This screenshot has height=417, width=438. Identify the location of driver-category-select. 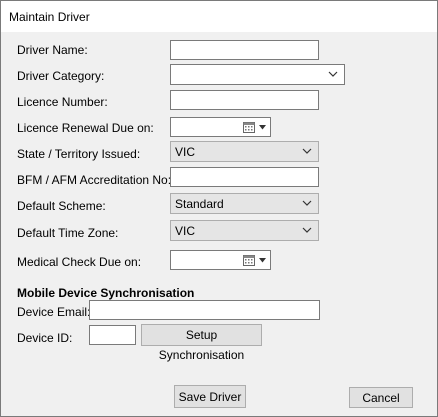
(257, 74).